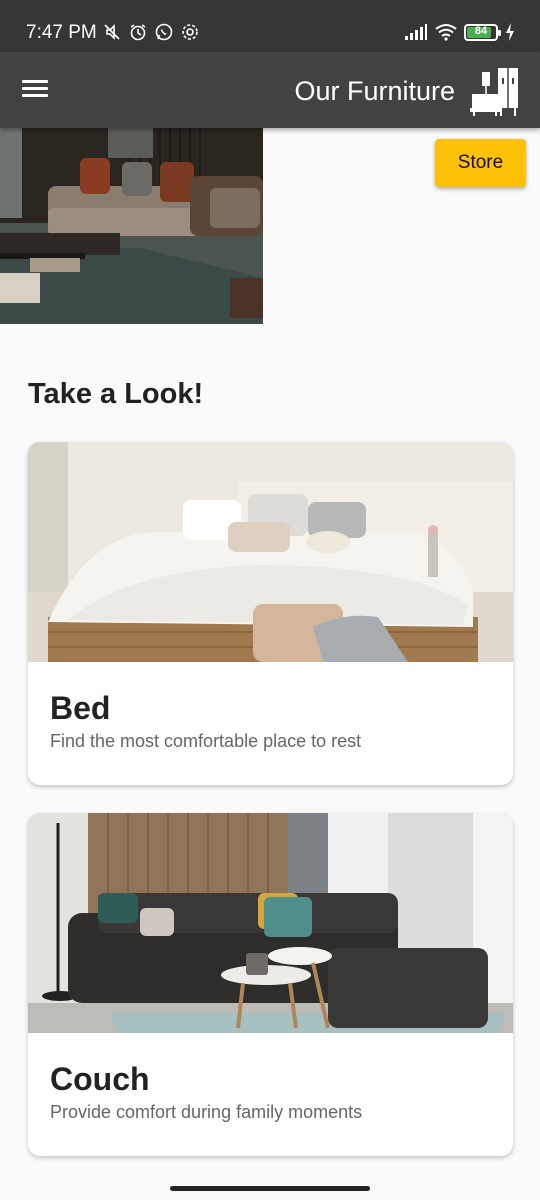  Describe the element at coordinates (138, 32) in the screenshot. I see `alarm-icon` at that location.